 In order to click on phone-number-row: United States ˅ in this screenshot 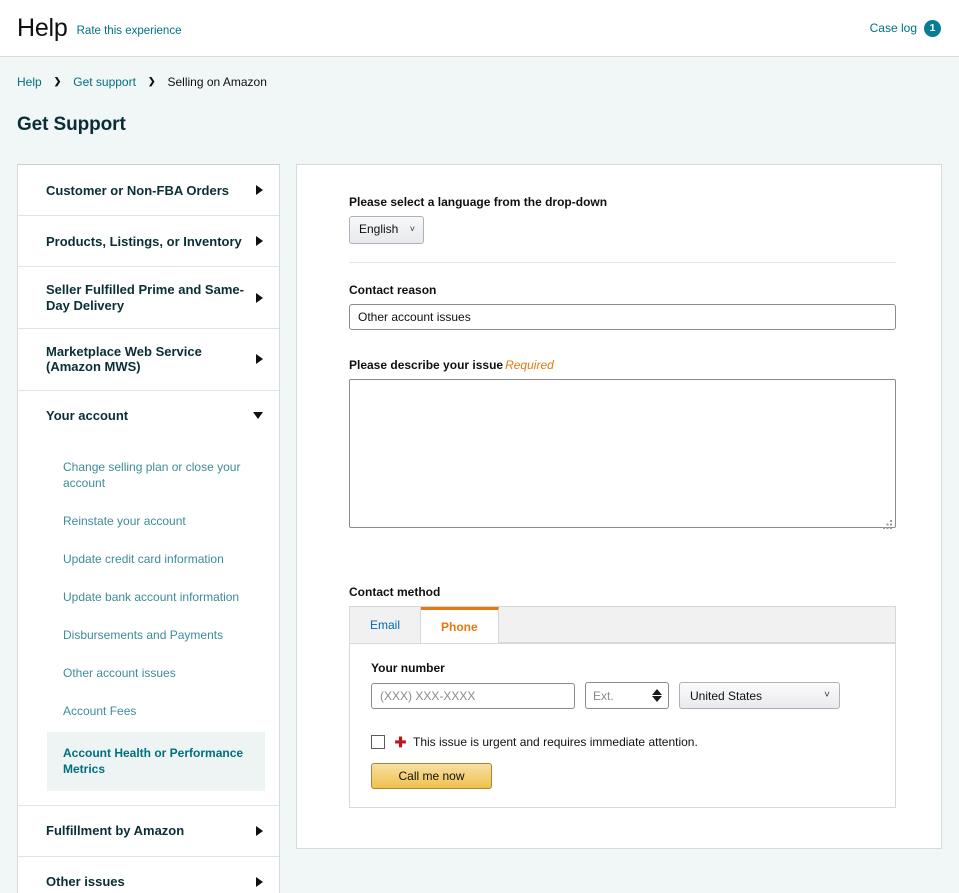, I will do `click(633, 696)`.